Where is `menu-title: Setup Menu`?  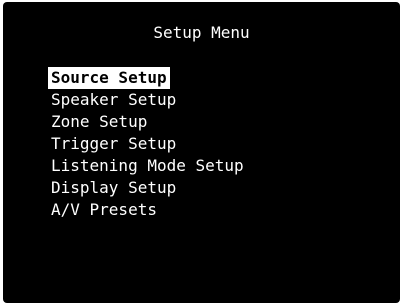 menu-title: Setup Menu is located at coordinates (201, 32).